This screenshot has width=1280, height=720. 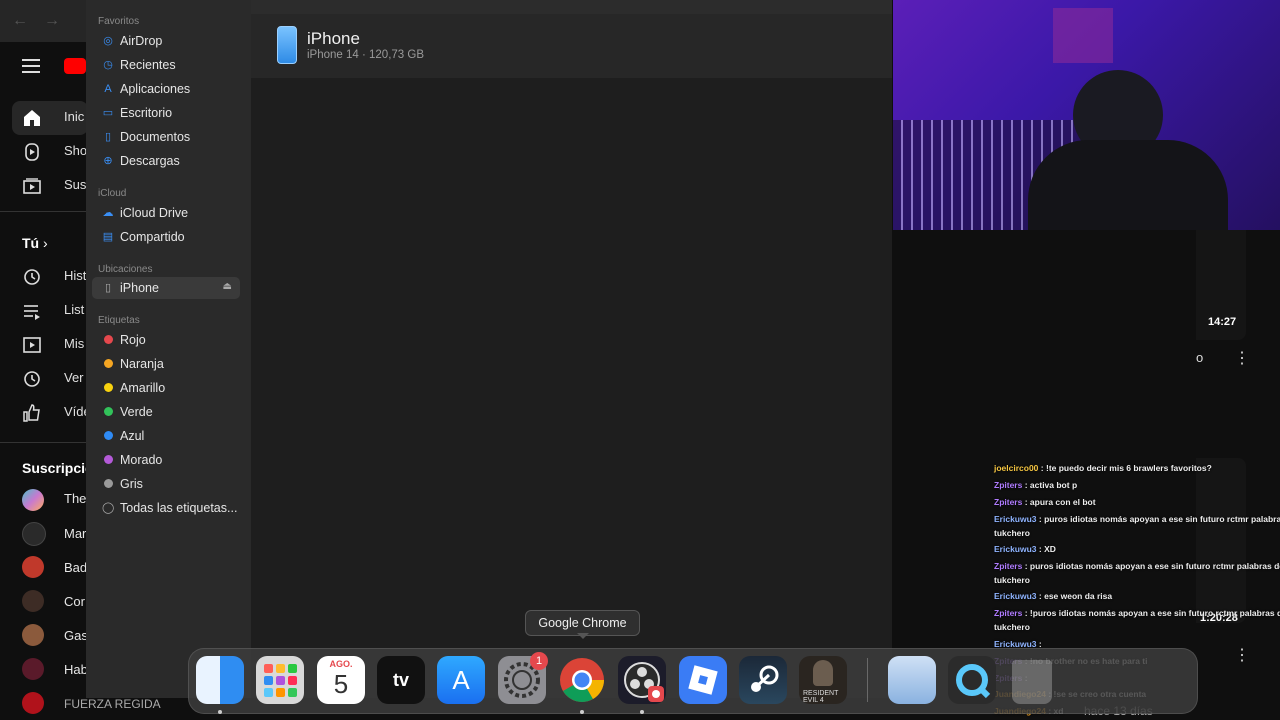 I want to click on nav-item-subscriptions: Sus, so click(x=45, y=186).